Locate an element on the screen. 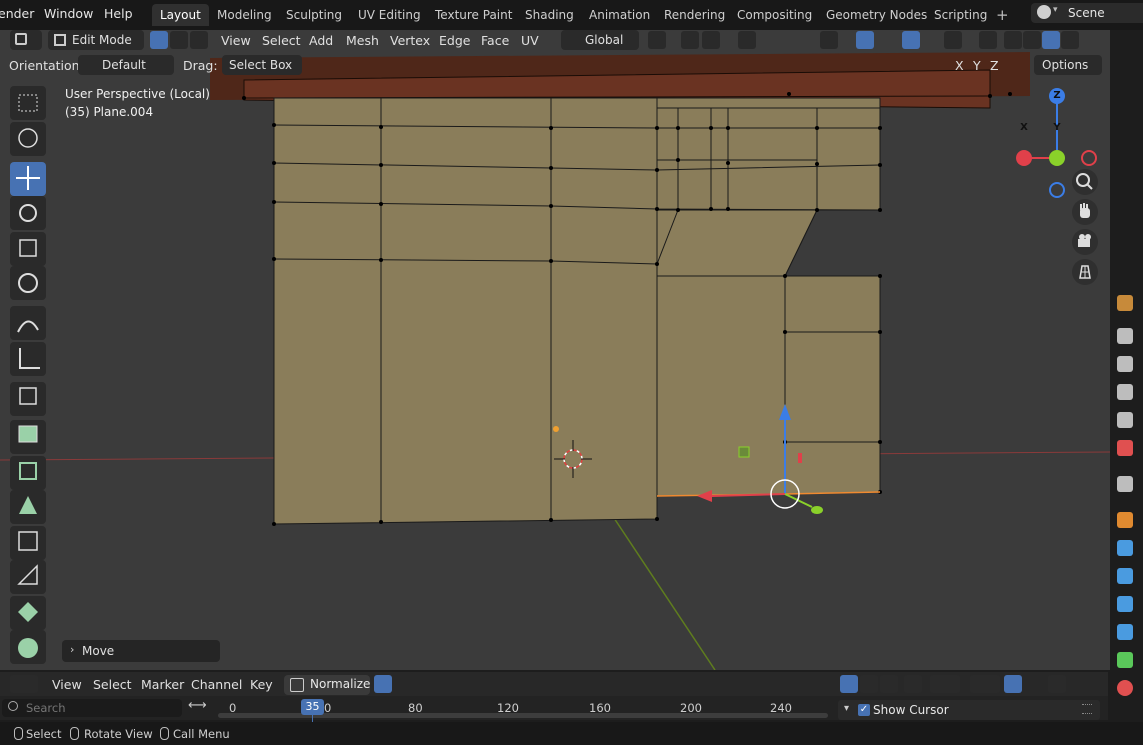 This screenshot has height=745, width=1143. menu-vertex: Vertex is located at coordinates (410, 40).